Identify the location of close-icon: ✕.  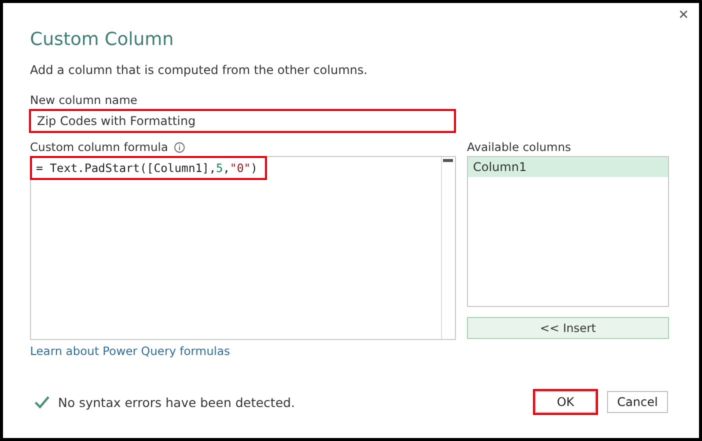
(683, 15).